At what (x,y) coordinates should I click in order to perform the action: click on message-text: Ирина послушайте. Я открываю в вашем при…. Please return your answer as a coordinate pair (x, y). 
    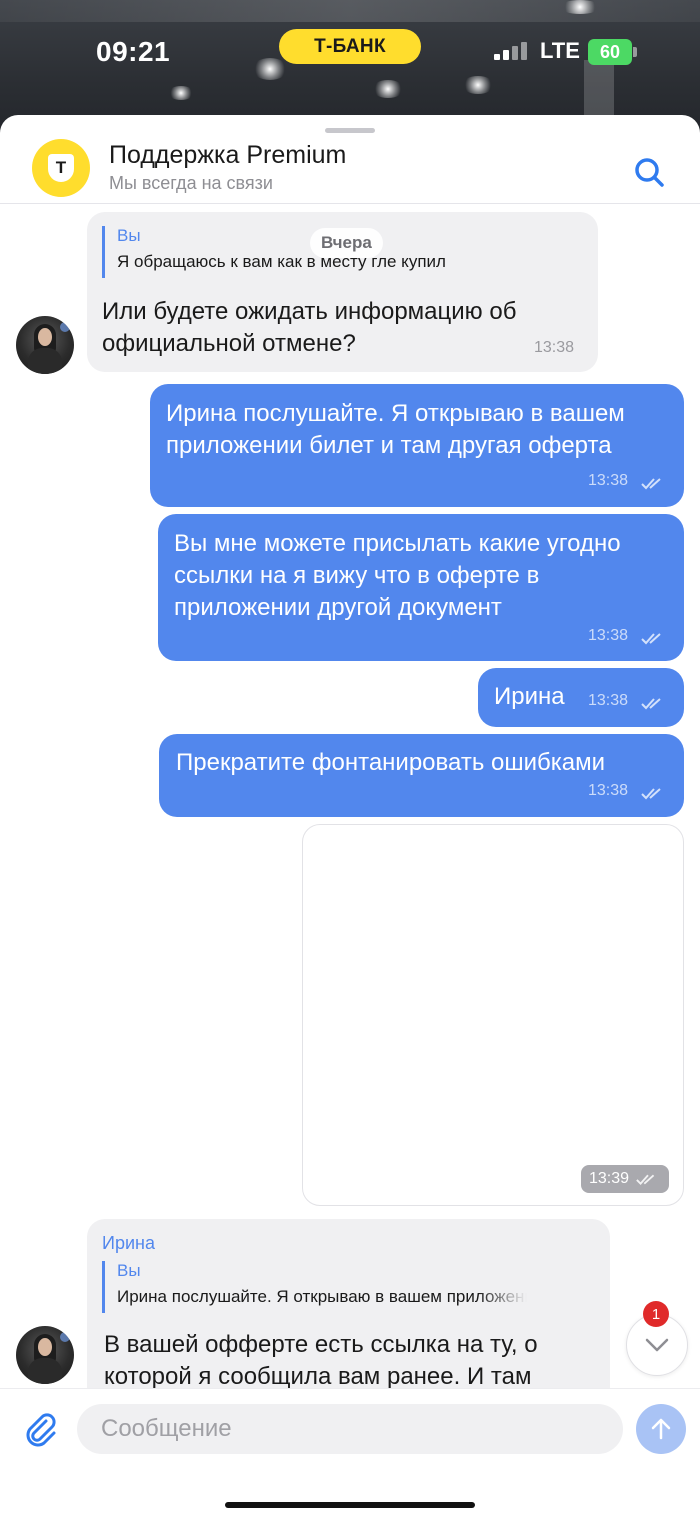
    Looking at the image, I should click on (395, 429).